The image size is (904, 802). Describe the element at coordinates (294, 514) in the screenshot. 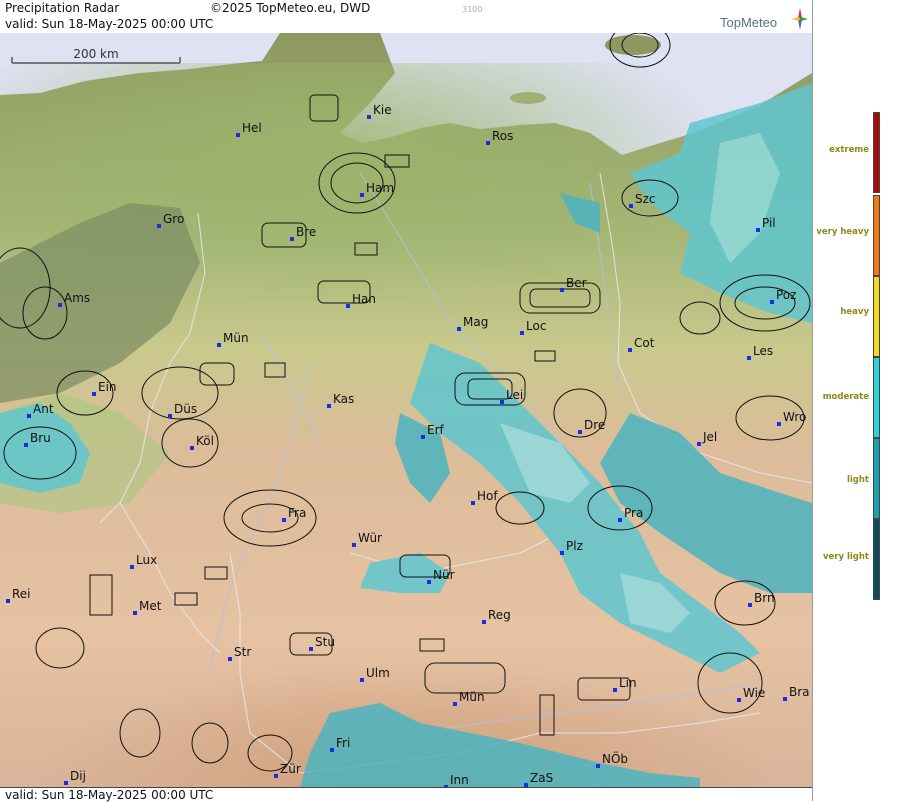

I see `city-label: Fra` at that location.